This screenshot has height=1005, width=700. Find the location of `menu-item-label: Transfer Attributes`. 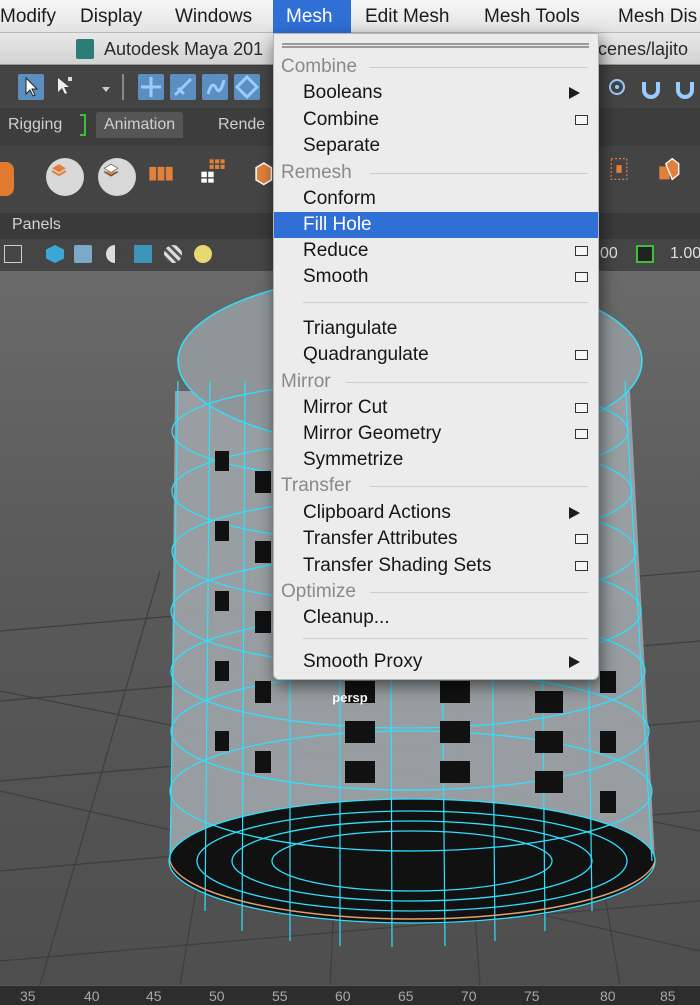

menu-item-label: Transfer Attributes is located at coordinates (380, 538).